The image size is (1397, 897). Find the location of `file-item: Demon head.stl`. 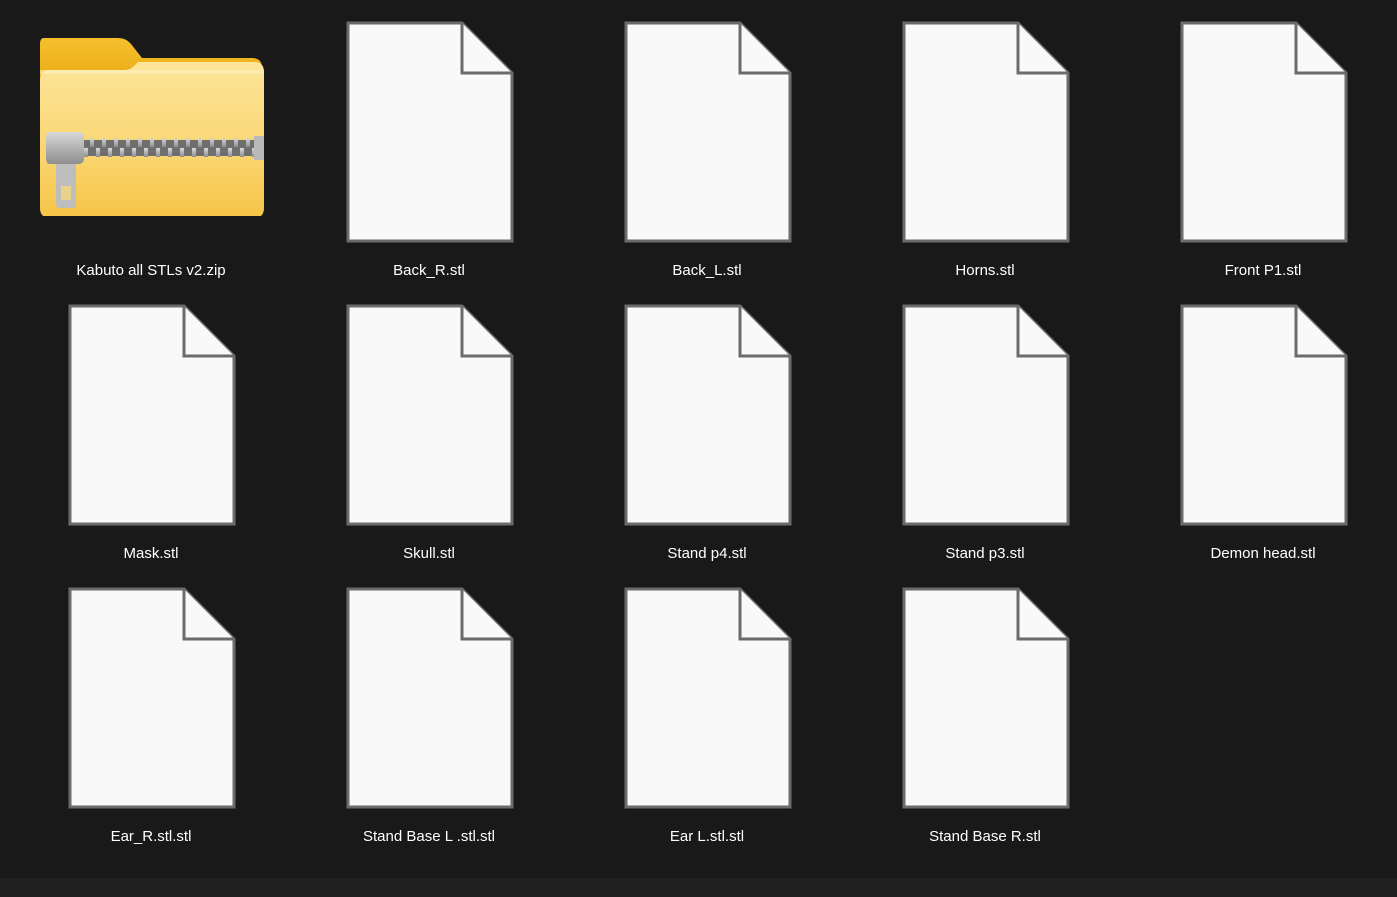

file-item: Demon head.stl is located at coordinates (1260, 424).